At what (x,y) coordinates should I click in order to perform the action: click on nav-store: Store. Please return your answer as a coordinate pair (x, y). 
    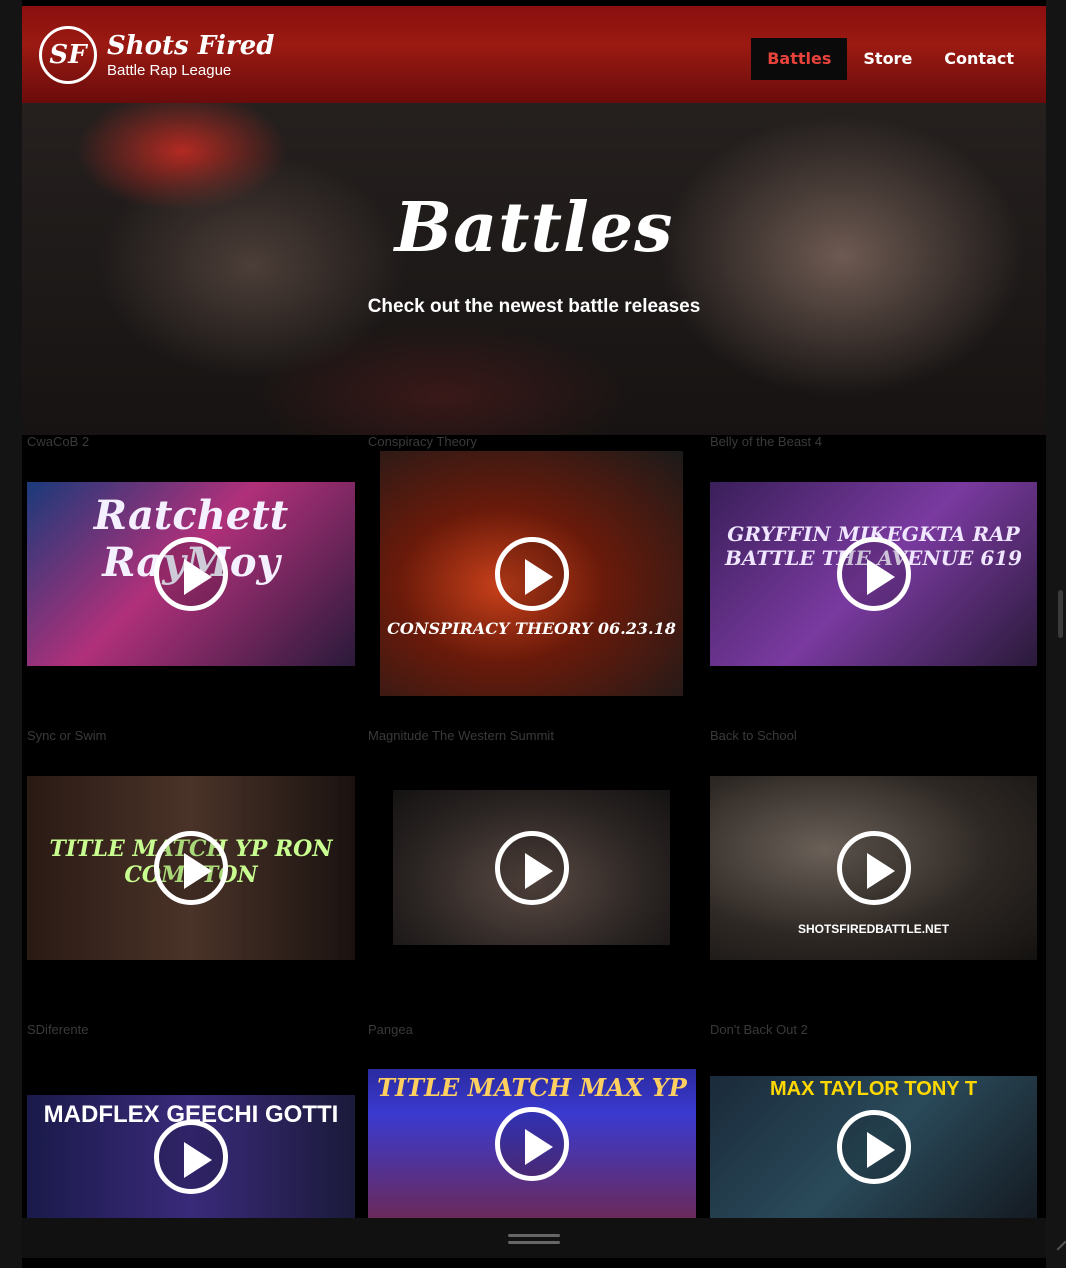
    Looking at the image, I should click on (887, 59).